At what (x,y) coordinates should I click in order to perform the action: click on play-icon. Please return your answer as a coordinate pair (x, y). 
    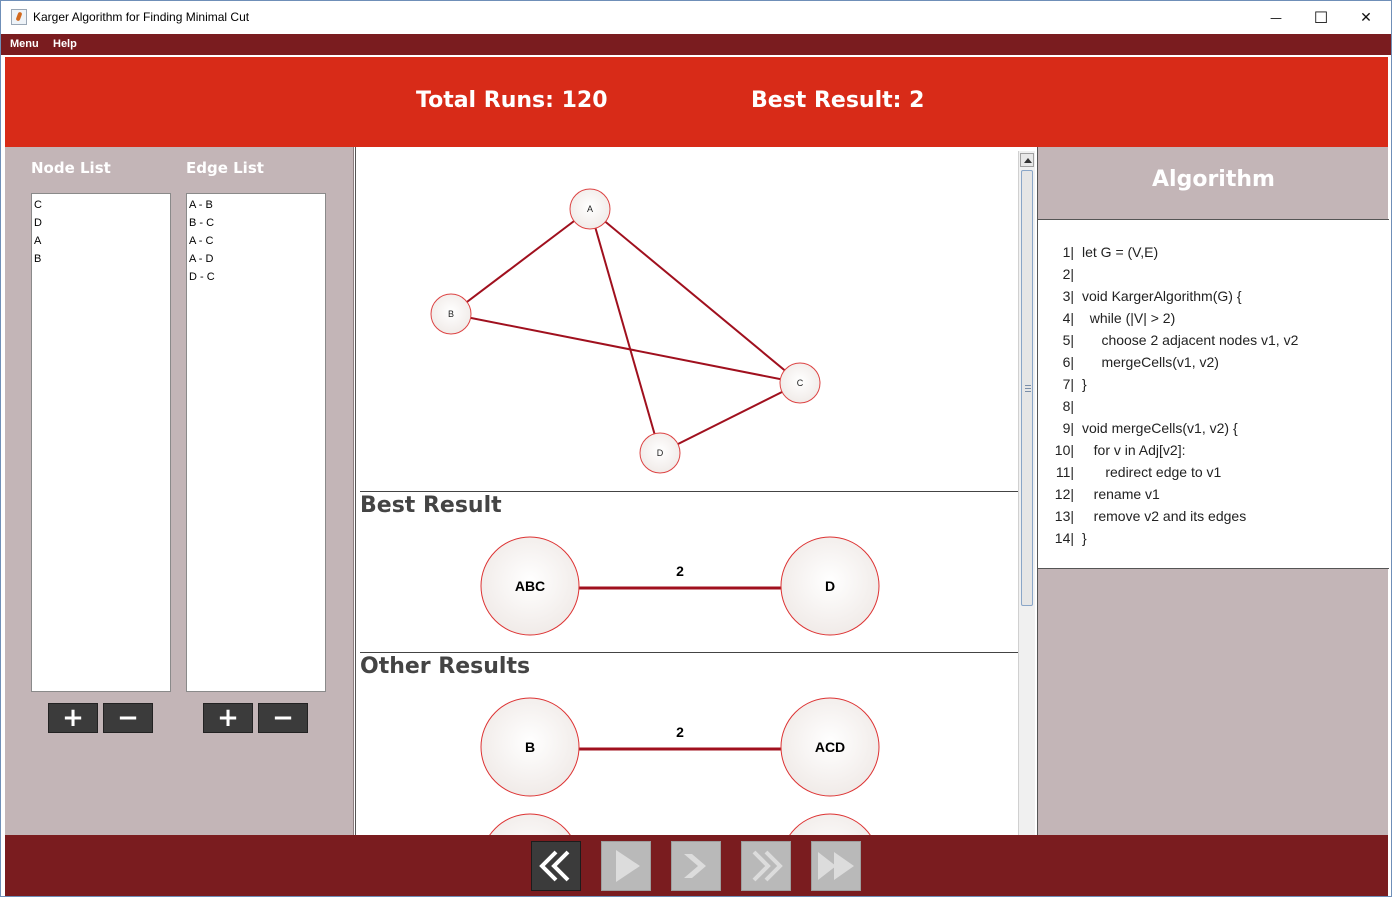
    Looking at the image, I should click on (628, 866).